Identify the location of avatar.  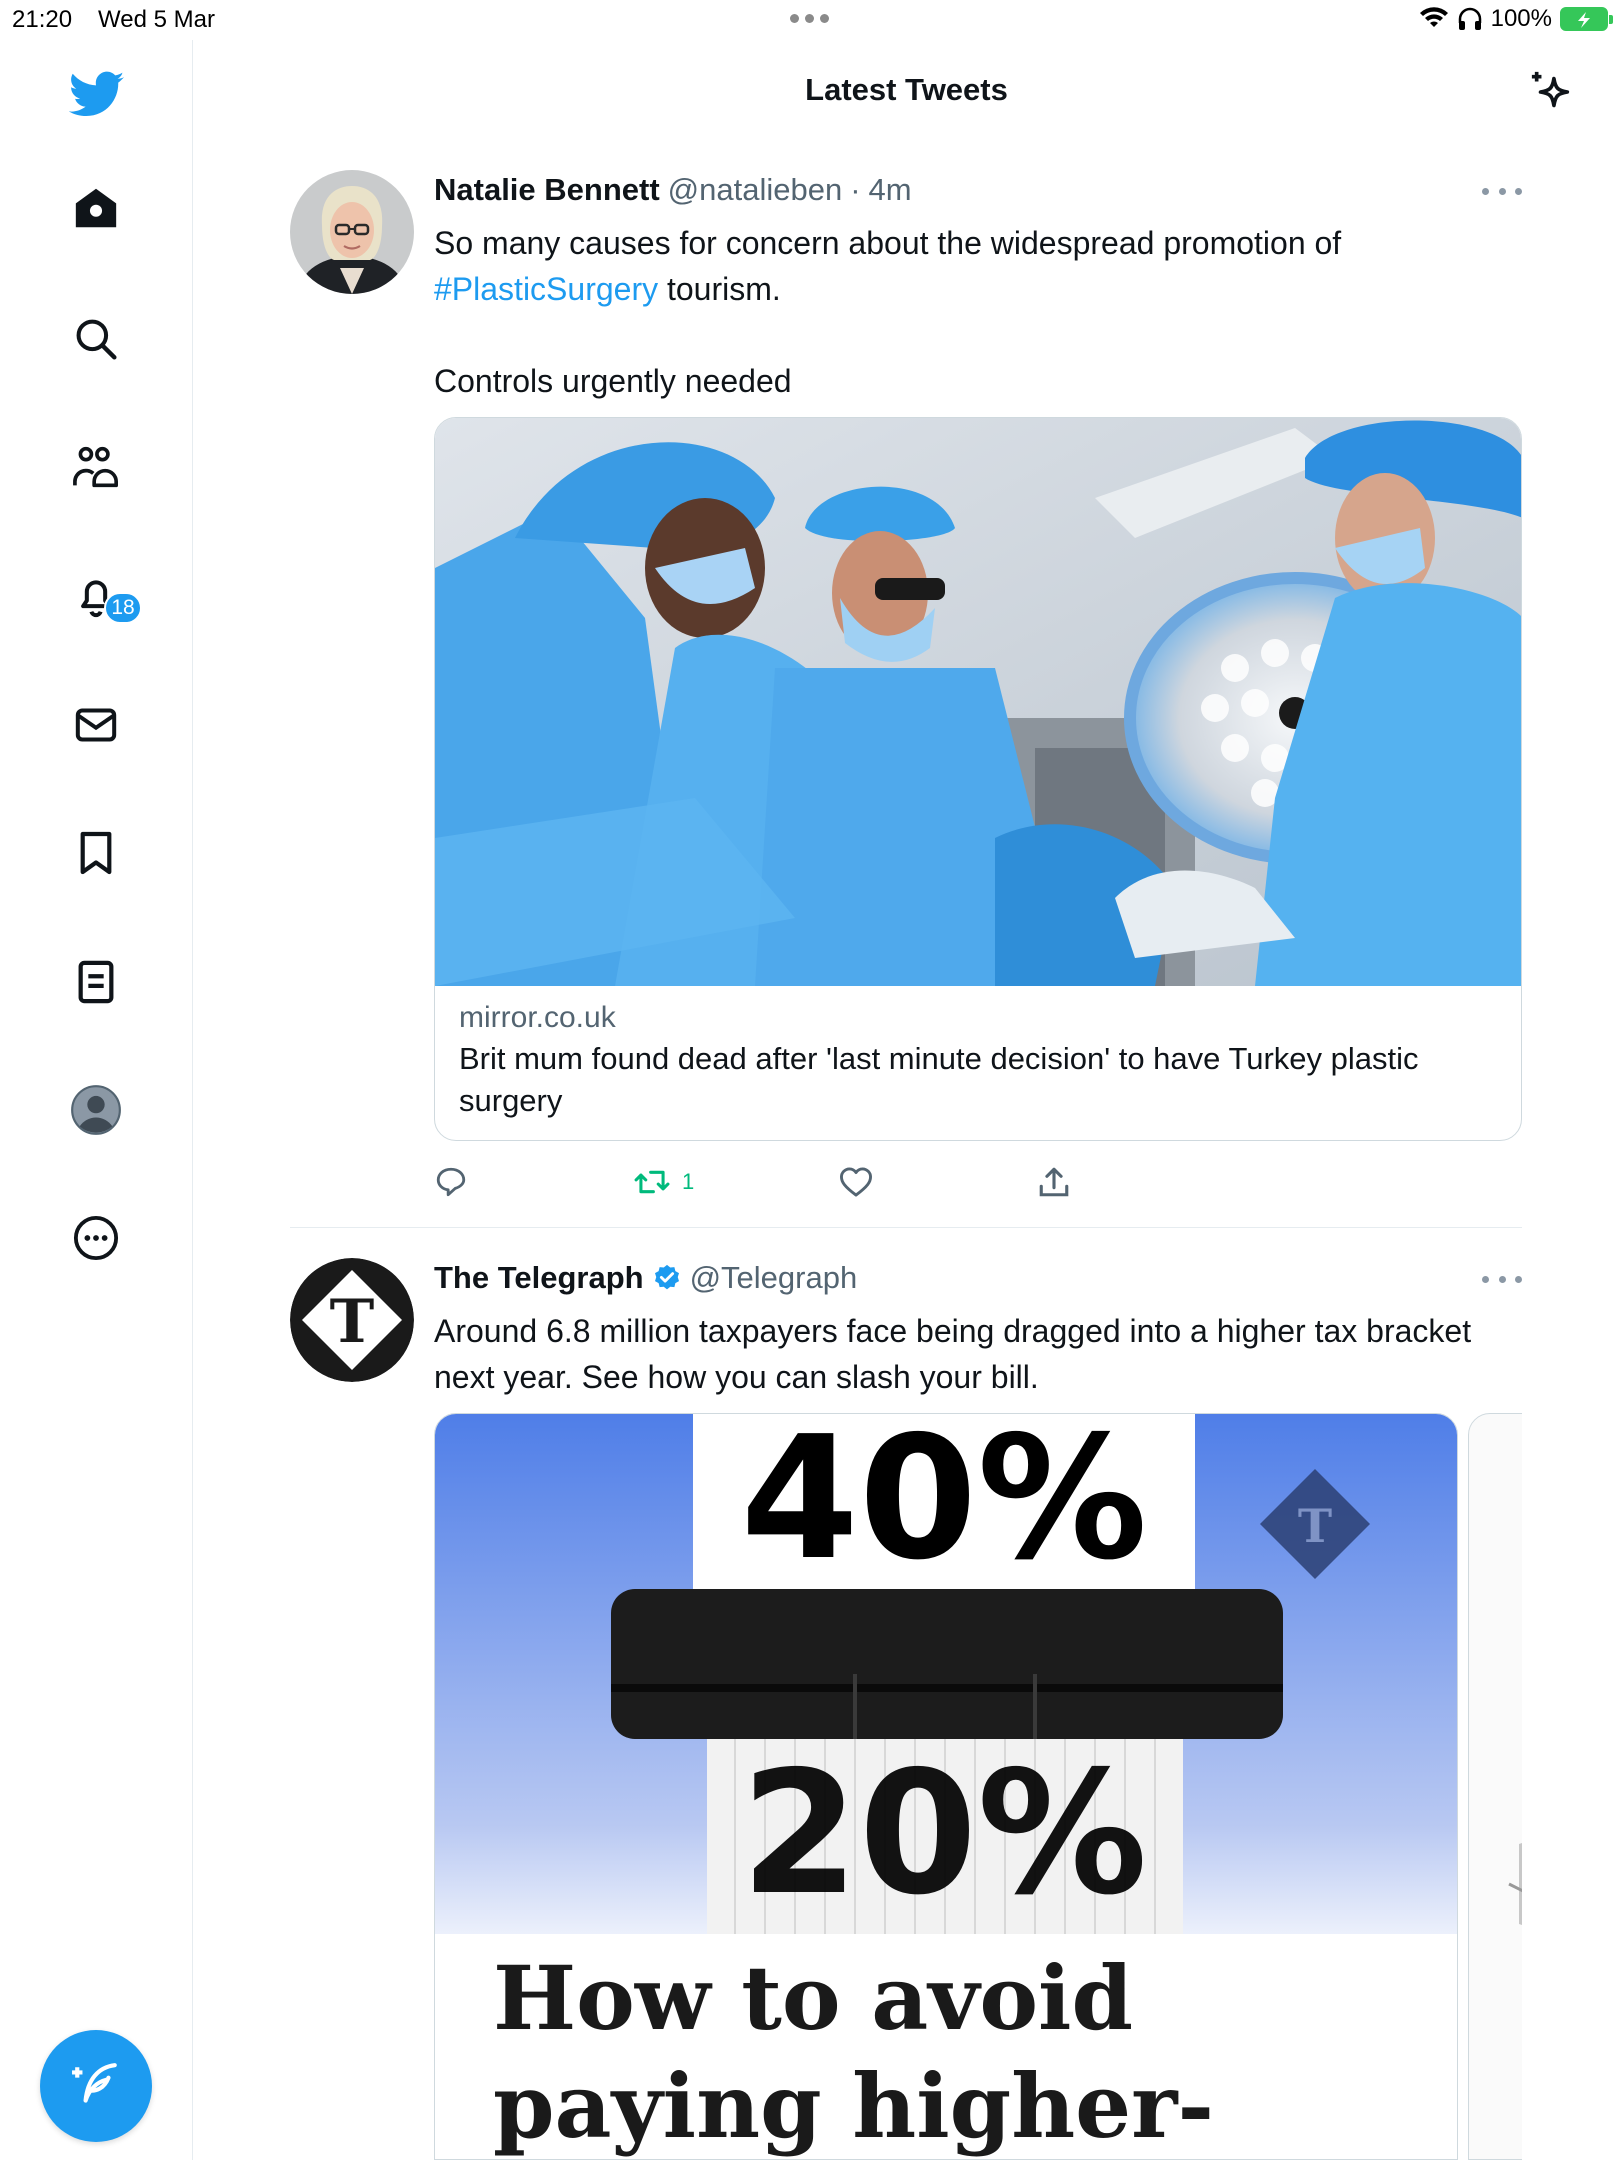
(352, 232).